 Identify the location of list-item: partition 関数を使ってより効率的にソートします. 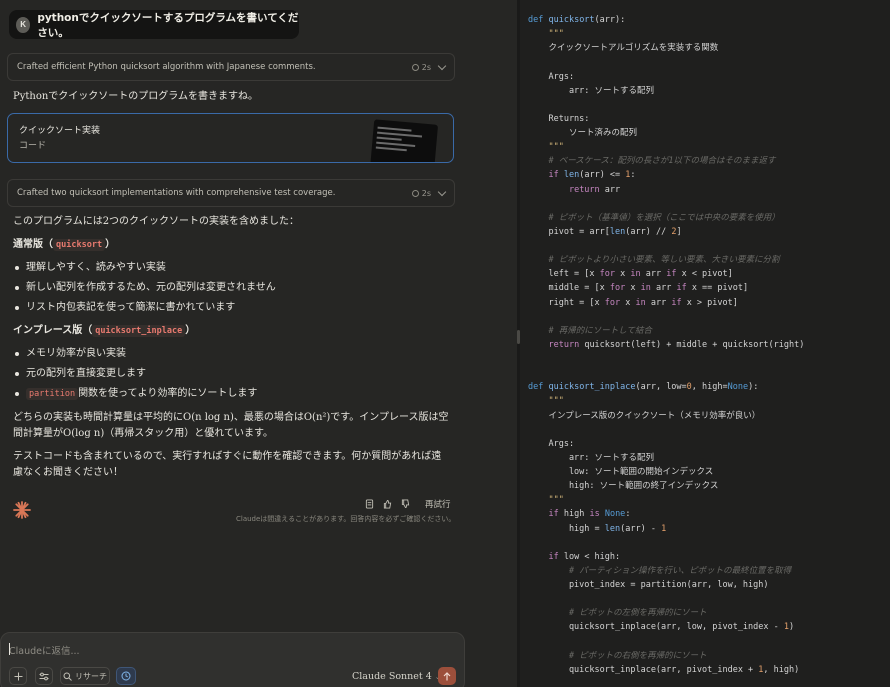
(135, 397).